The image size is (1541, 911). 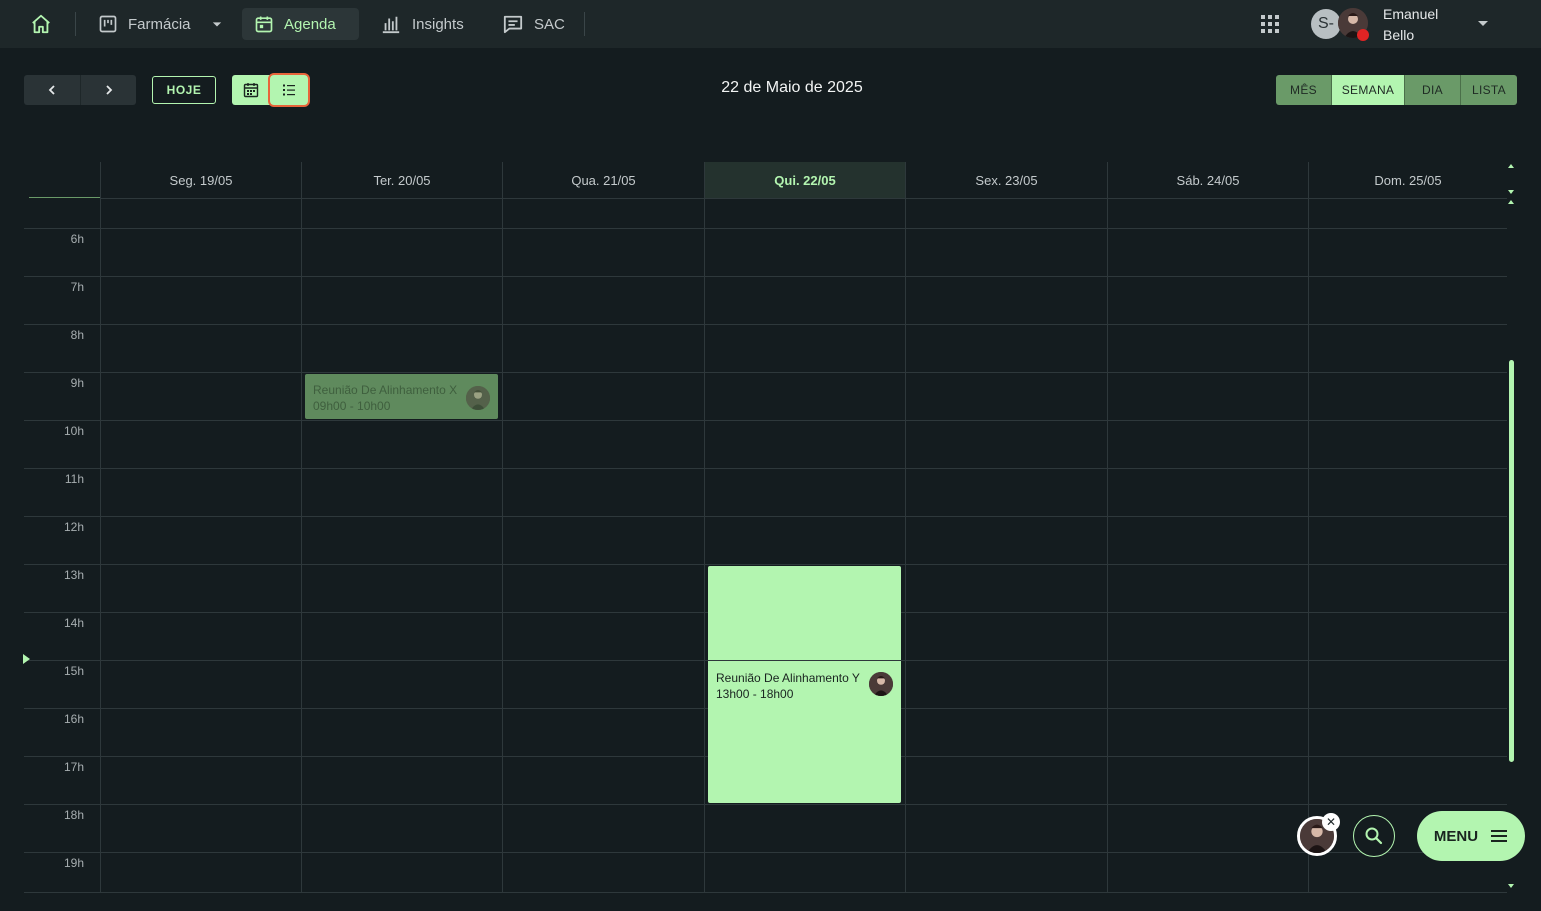 I want to click on chevron-left-icon, so click(x=51, y=90).